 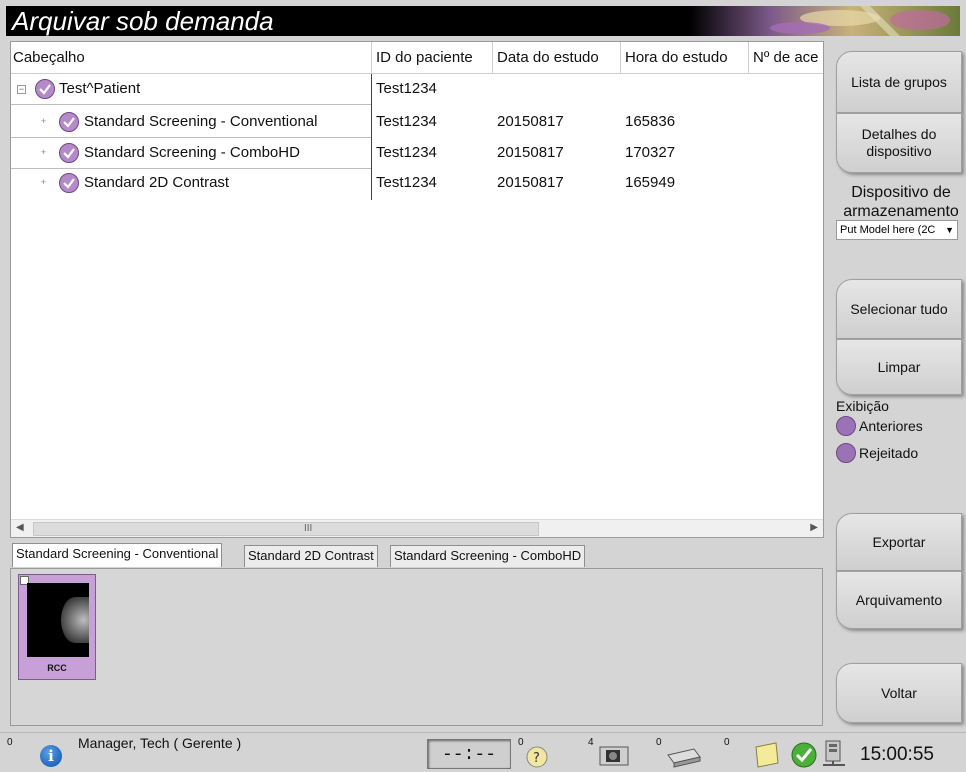 What do you see at coordinates (889, 453) in the screenshot?
I see `rejected-label: Rejeitado` at bounding box center [889, 453].